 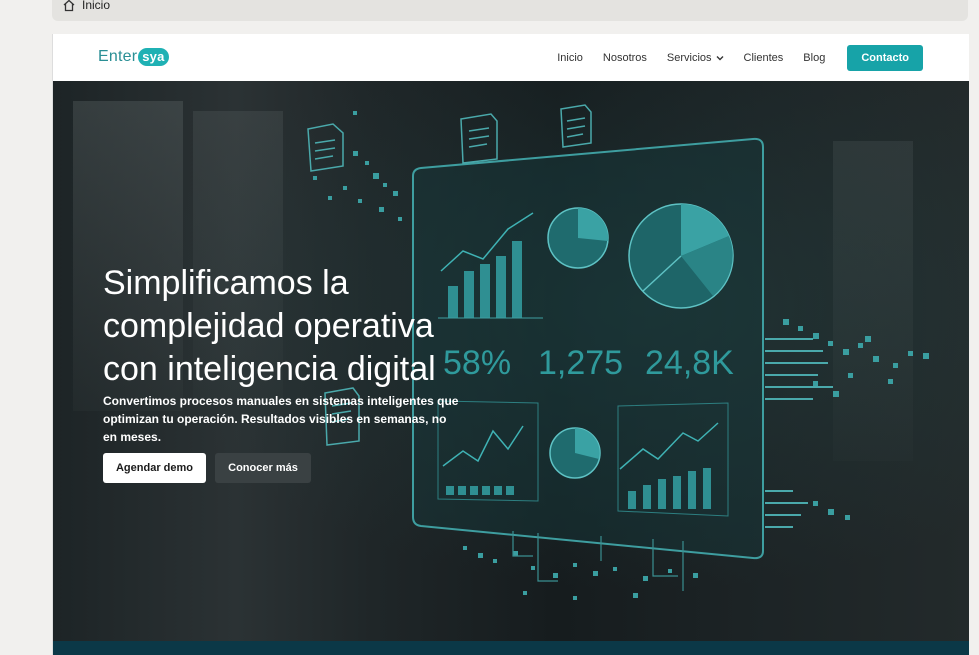 I want to click on breadcrumb-label: Inicio, so click(x=96, y=6).